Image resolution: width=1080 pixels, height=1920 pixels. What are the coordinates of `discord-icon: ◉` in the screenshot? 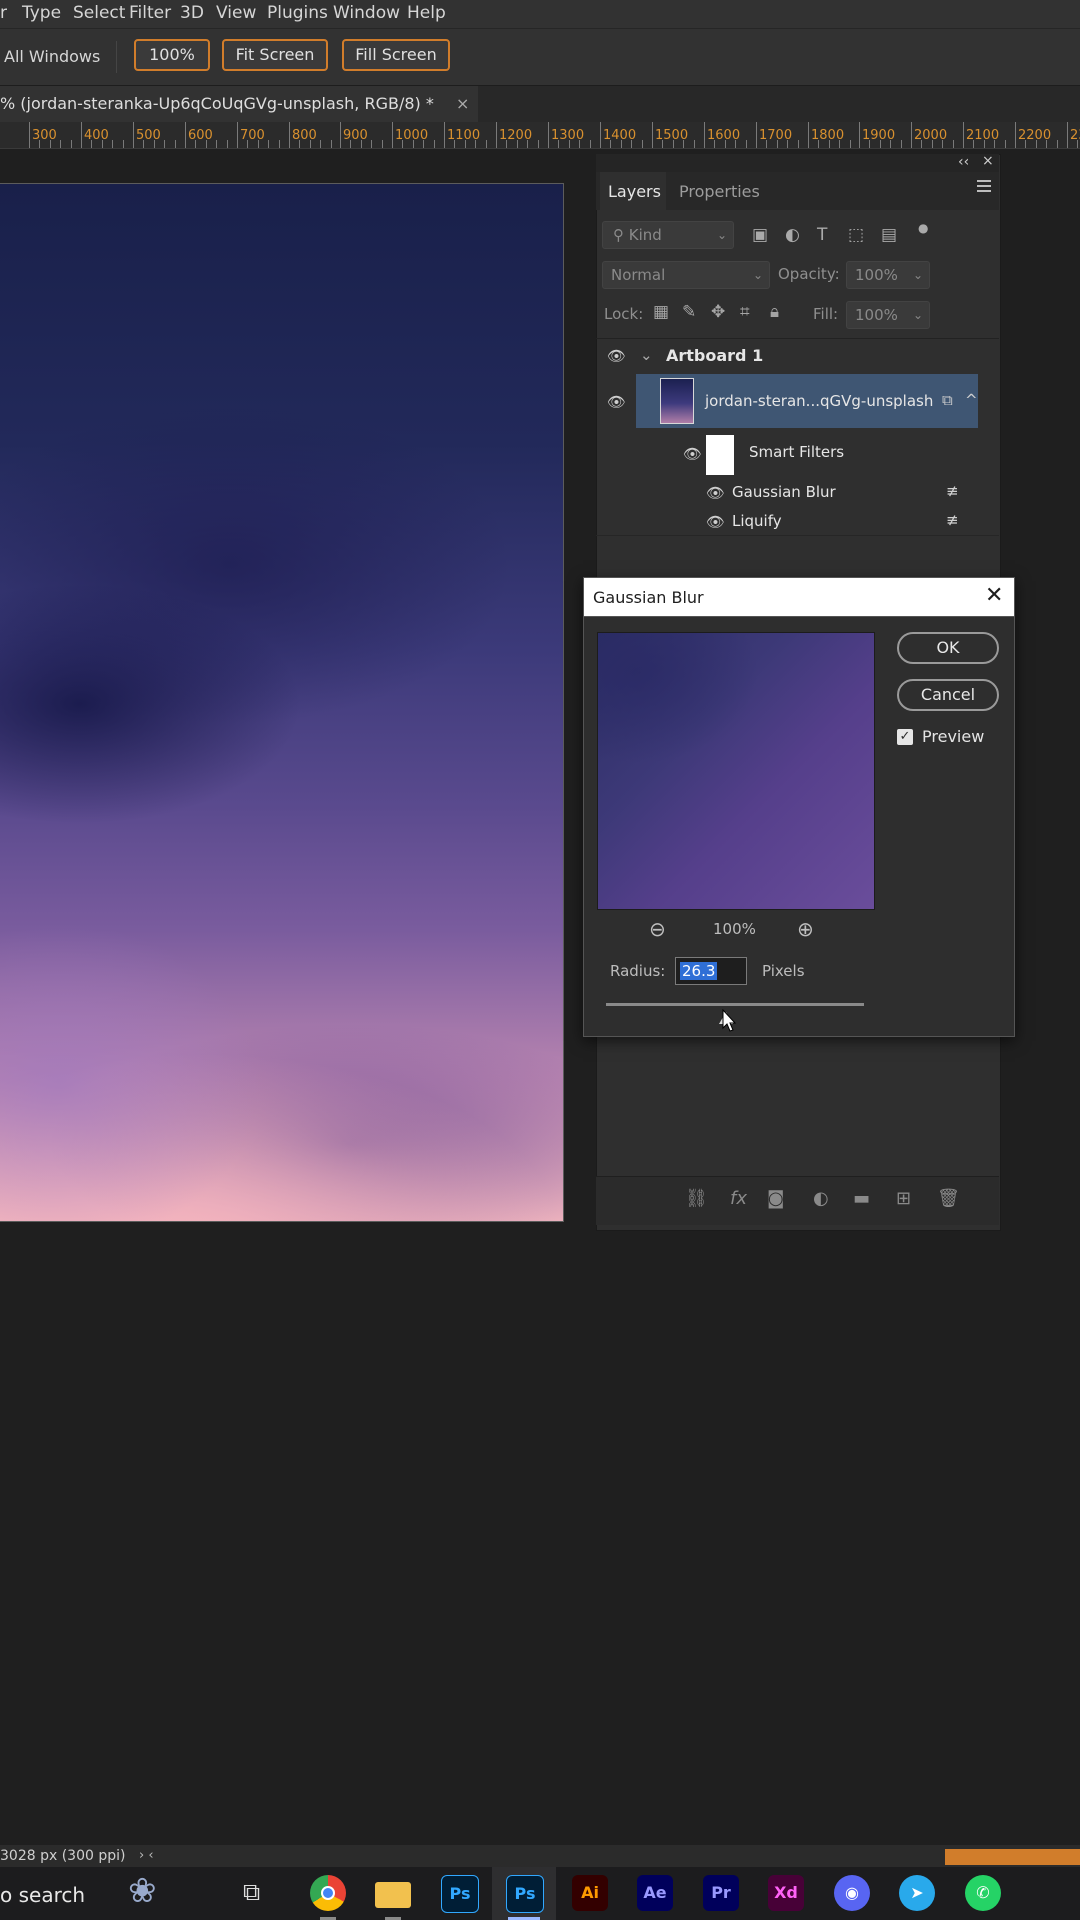 It's located at (852, 1893).